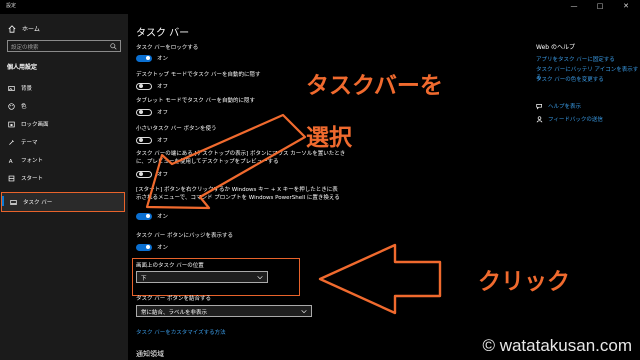 The height and width of the screenshot is (360, 640). I want to click on position-value: 下, so click(144, 279).